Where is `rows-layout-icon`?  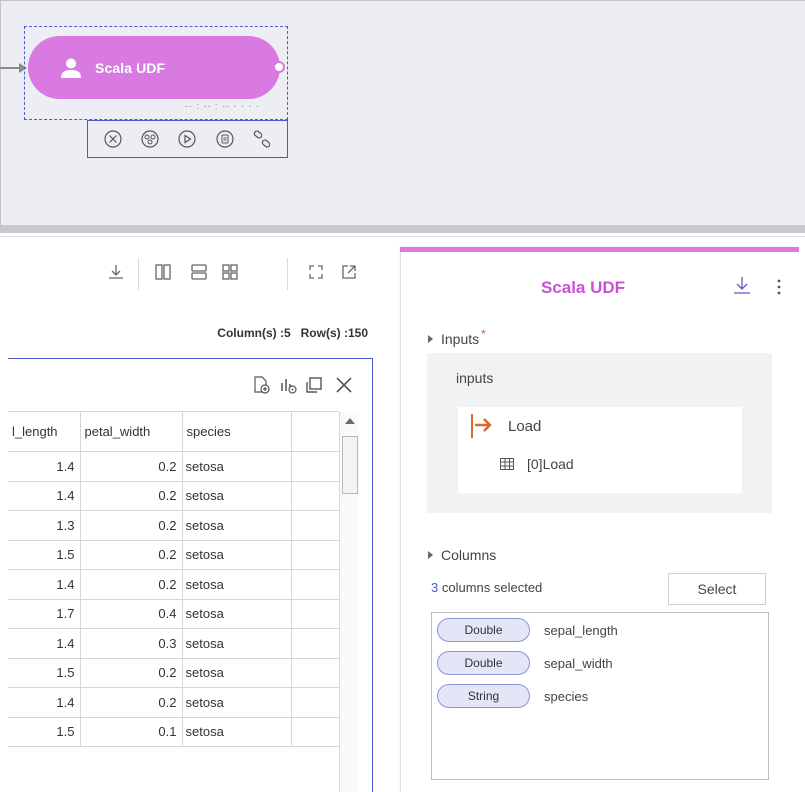 rows-layout-icon is located at coordinates (199, 272).